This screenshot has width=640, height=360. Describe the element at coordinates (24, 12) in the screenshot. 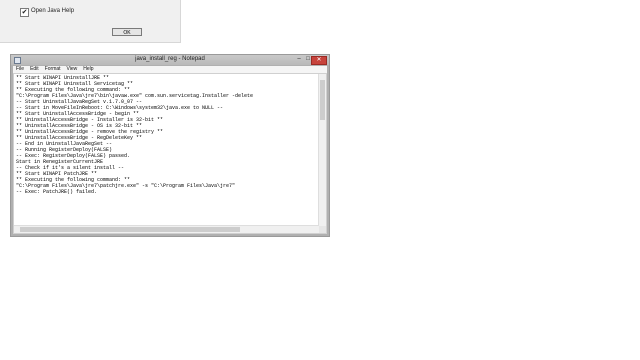

I see `open-java-help-checkbox: ✔` at that location.